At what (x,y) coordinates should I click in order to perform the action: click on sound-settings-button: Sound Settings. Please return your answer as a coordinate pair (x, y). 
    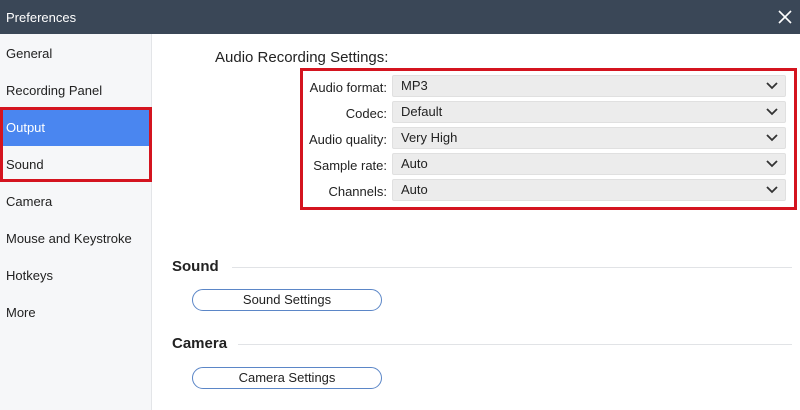
    Looking at the image, I should click on (287, 300).